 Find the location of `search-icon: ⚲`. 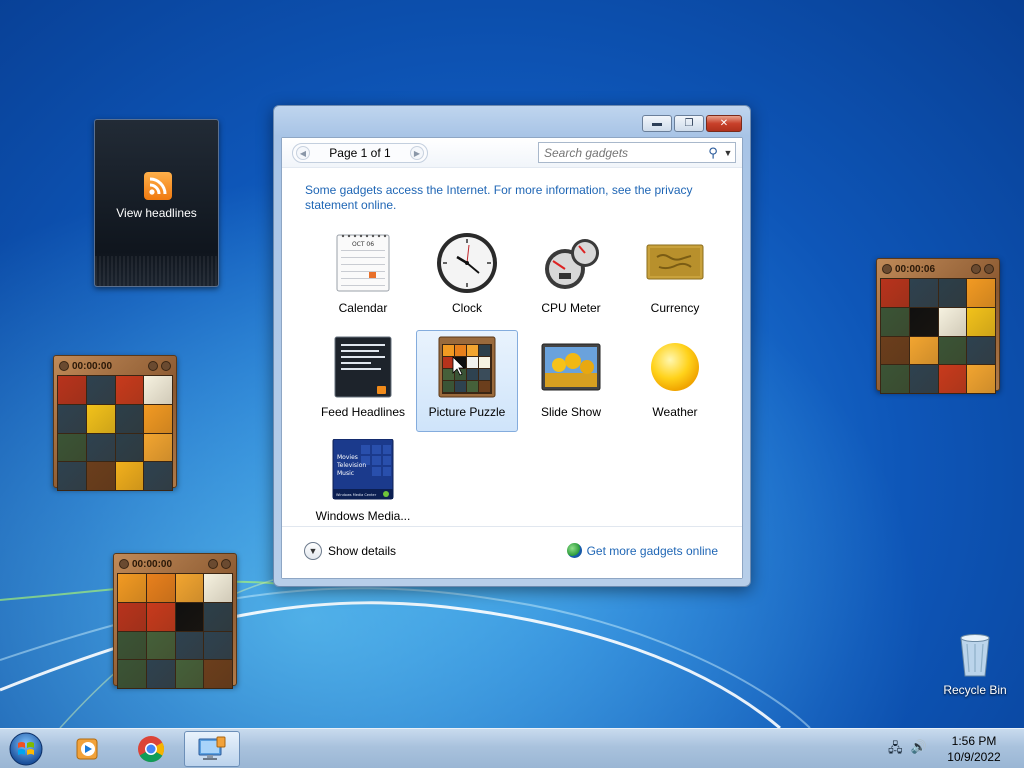

search-icon: ⚲ is located at coordinates (713, 153).